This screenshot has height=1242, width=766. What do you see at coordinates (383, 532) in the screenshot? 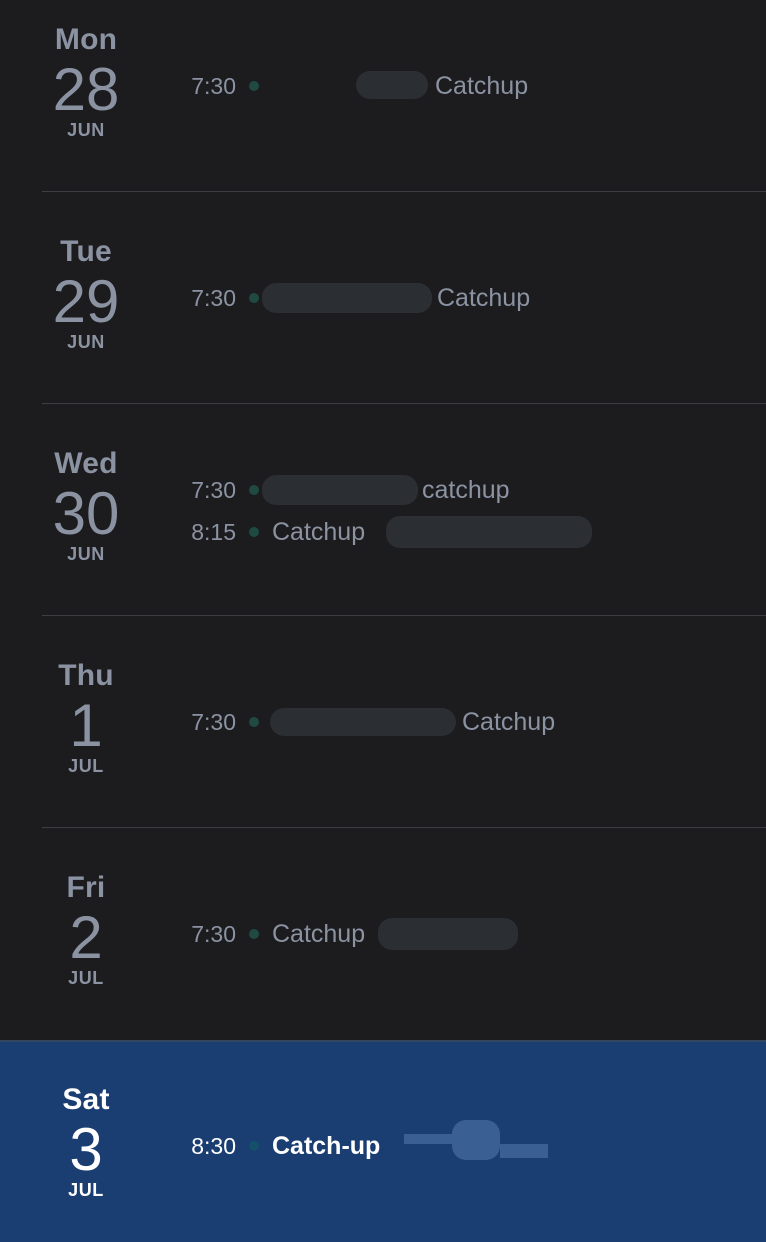
I see `event-item: 8:15 Catchup` at bounding box center [383, 532].